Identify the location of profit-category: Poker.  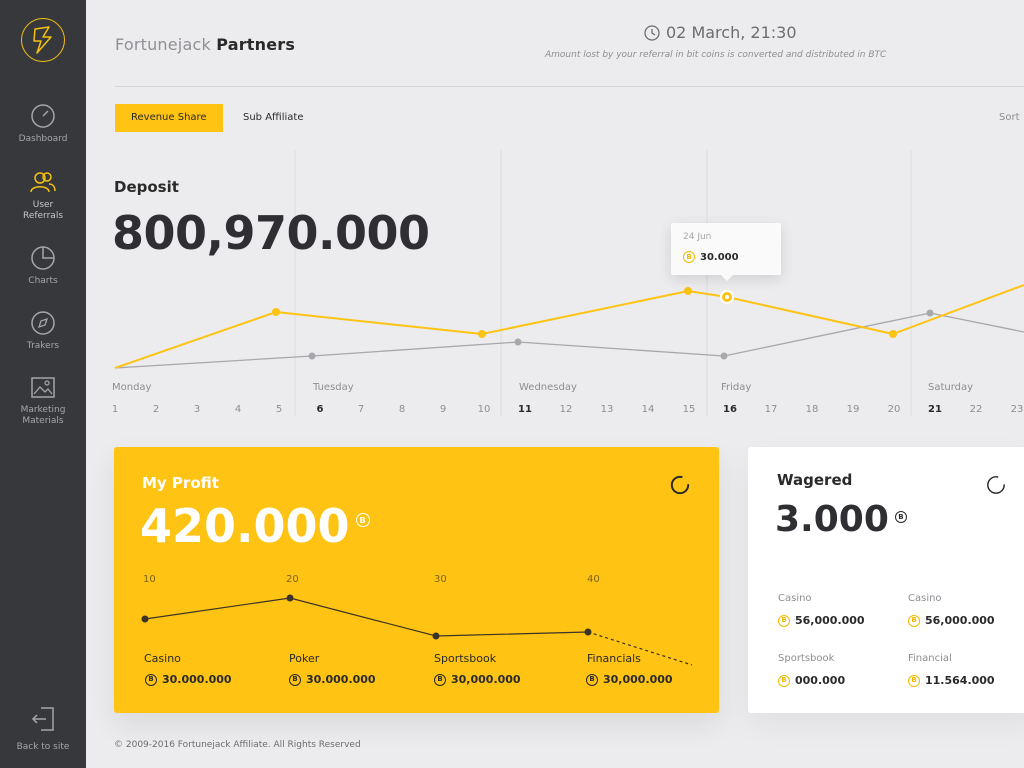
(304, 658).